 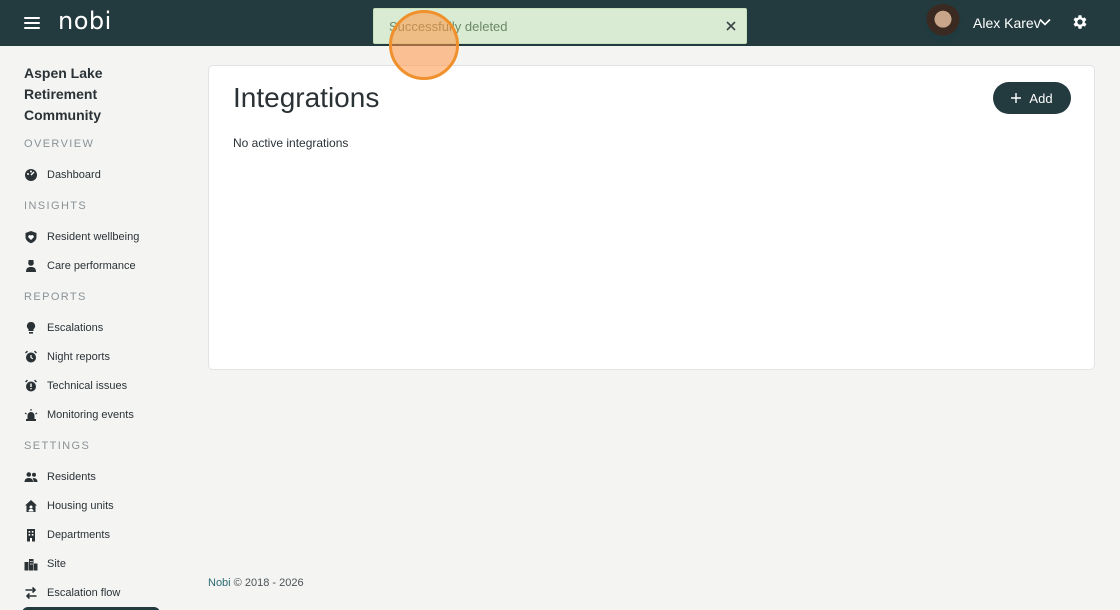 What do you see at coordinates (1007, 23) in the screenshot?
I see `user-name: Alex Karev` at bounding box center [1007, 23].